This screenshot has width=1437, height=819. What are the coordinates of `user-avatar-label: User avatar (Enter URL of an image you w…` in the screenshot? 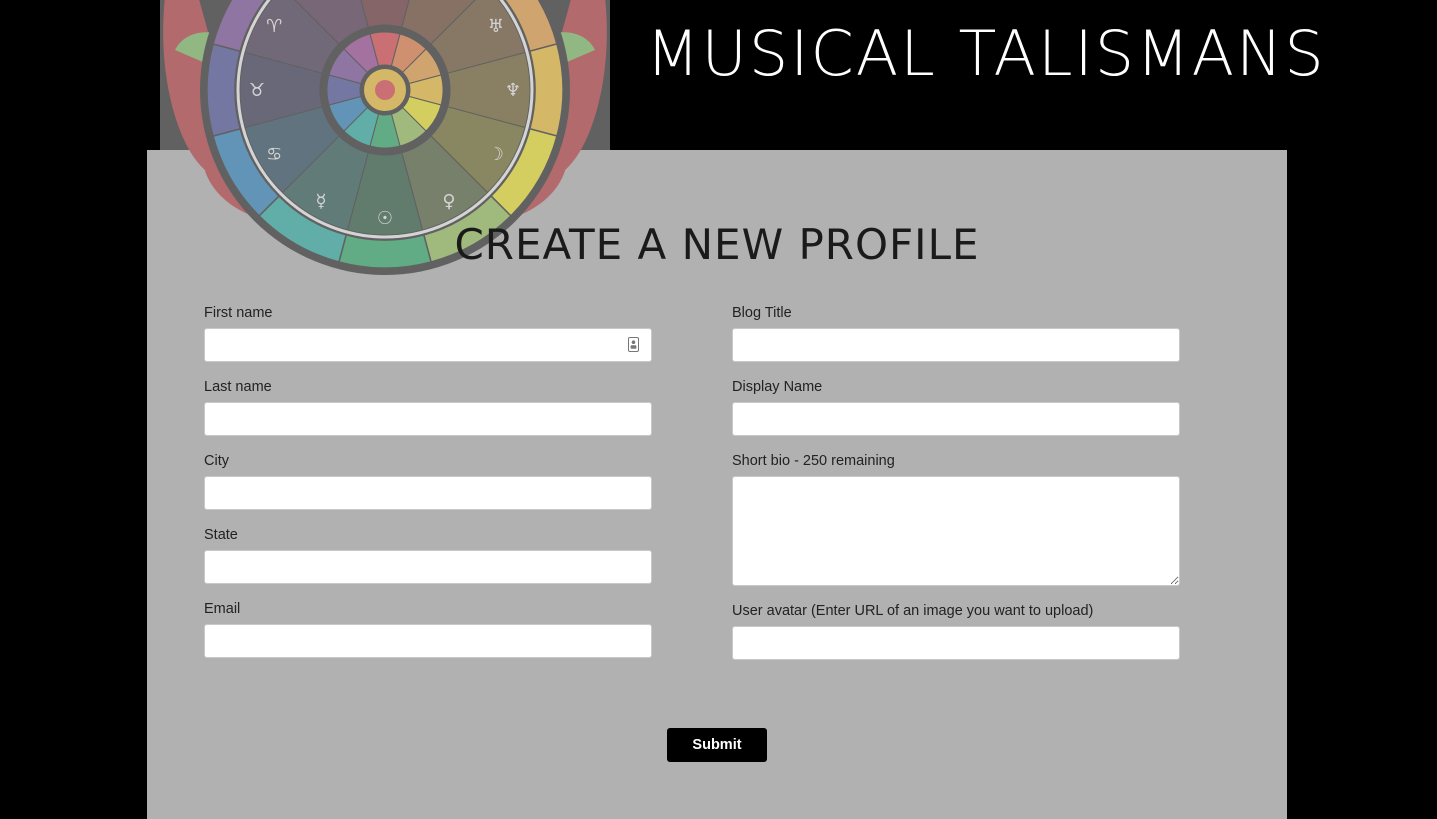 It's located at (913, 611).